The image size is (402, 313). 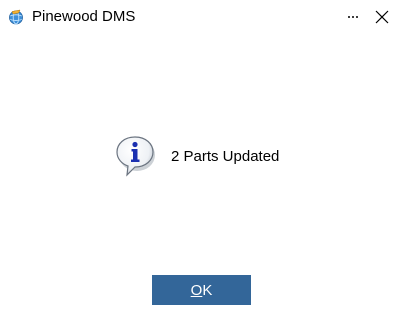 What do you see at coordinates (201, 17) in the screenshot?
I see `title-bar: Pinewood DMS` at bounding box center [201, 17].